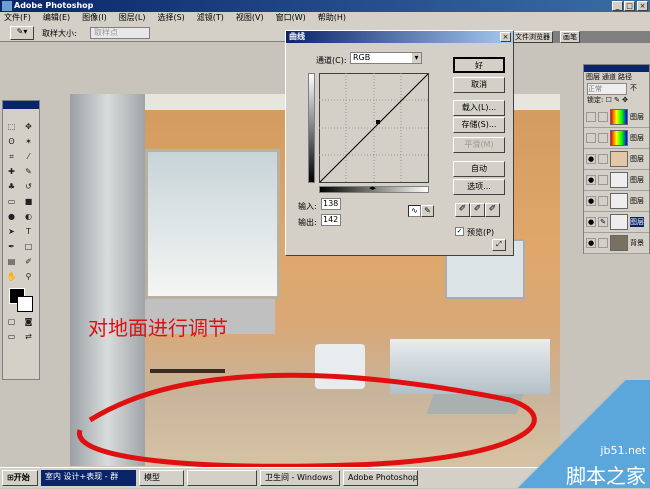 The width and height of the screenshot is (650, 489). Describe the element at coordinates (11, 261) in the screenshot. I see `notes-tool-icon: ▤` at that location.